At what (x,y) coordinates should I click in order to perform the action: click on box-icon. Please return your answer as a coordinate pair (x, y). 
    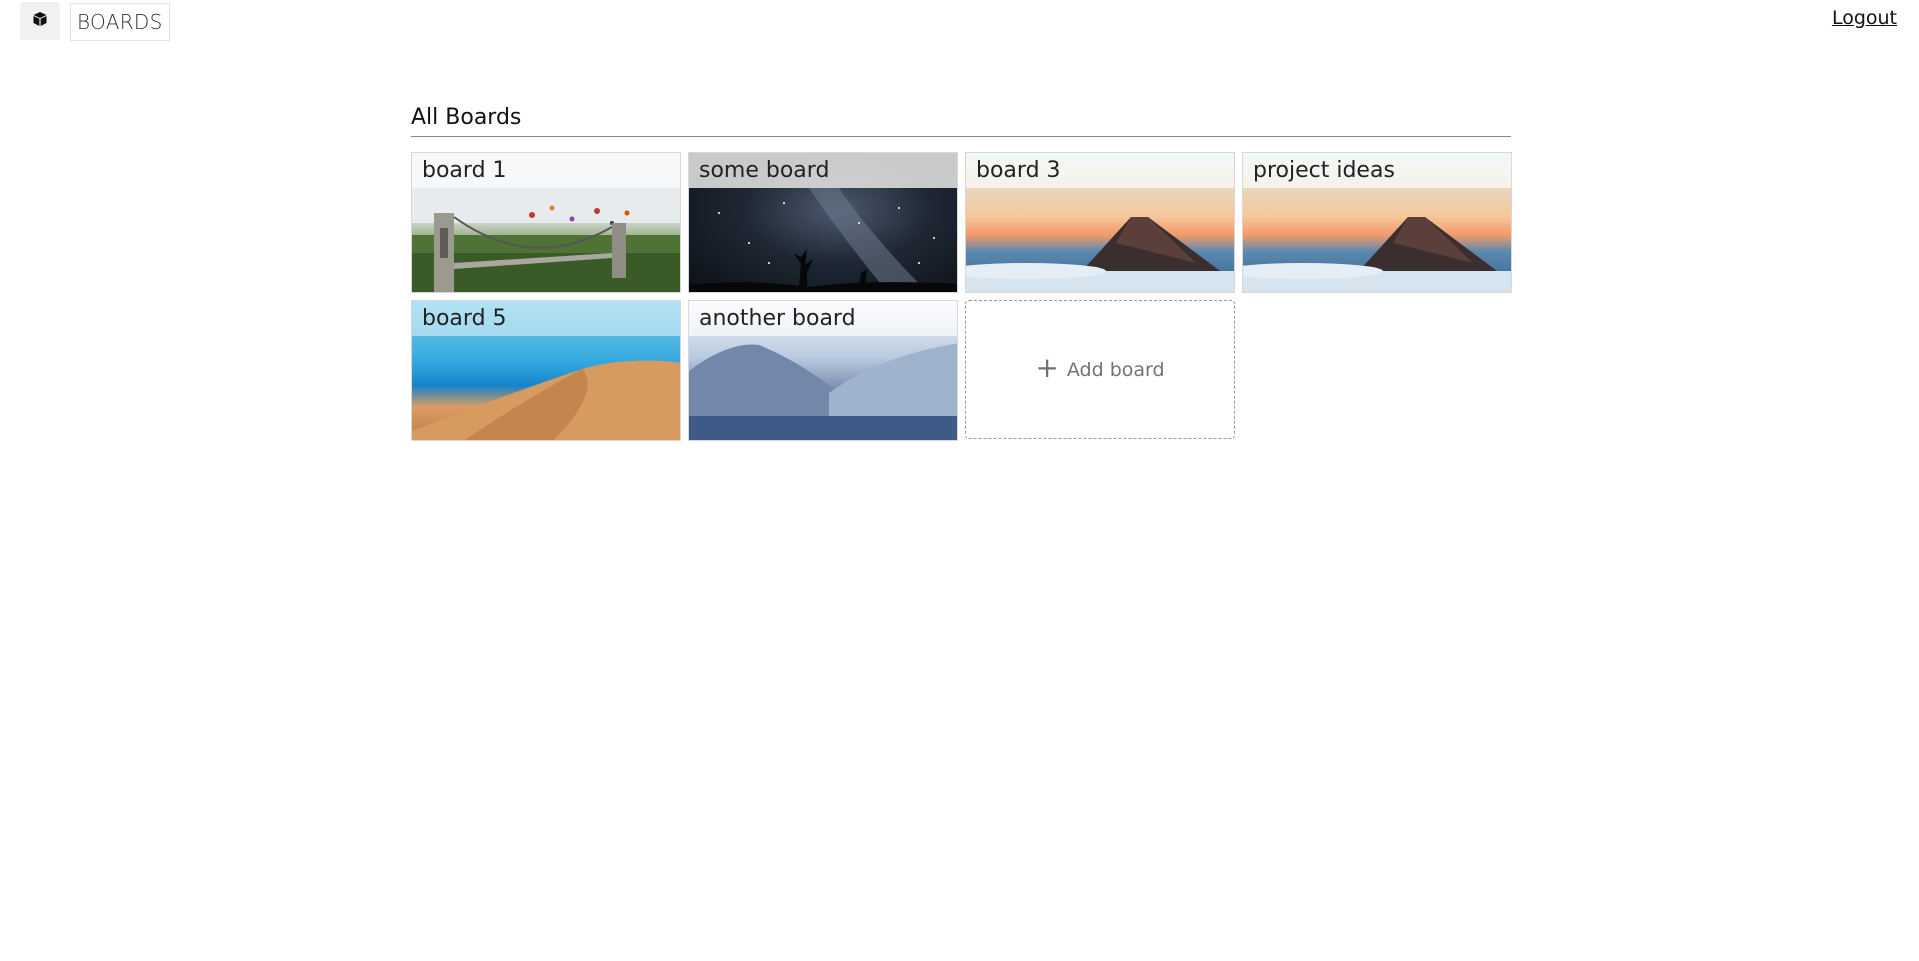
    Looking at the image, I should click on (40, 21).